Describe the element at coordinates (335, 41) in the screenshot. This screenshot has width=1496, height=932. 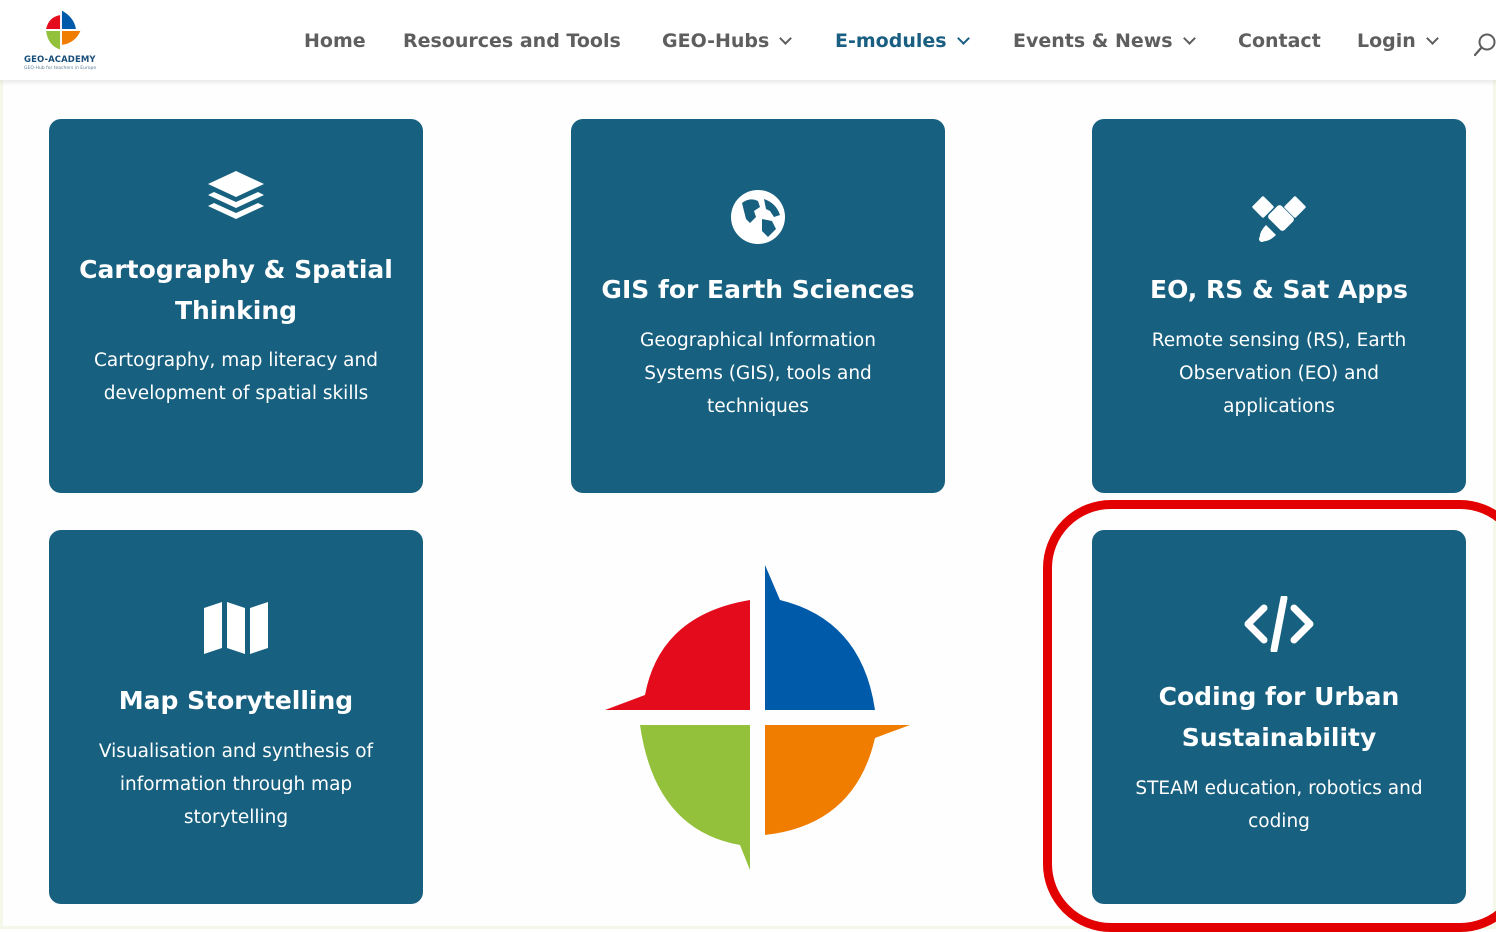
I see `nav-home: Home` at that location.